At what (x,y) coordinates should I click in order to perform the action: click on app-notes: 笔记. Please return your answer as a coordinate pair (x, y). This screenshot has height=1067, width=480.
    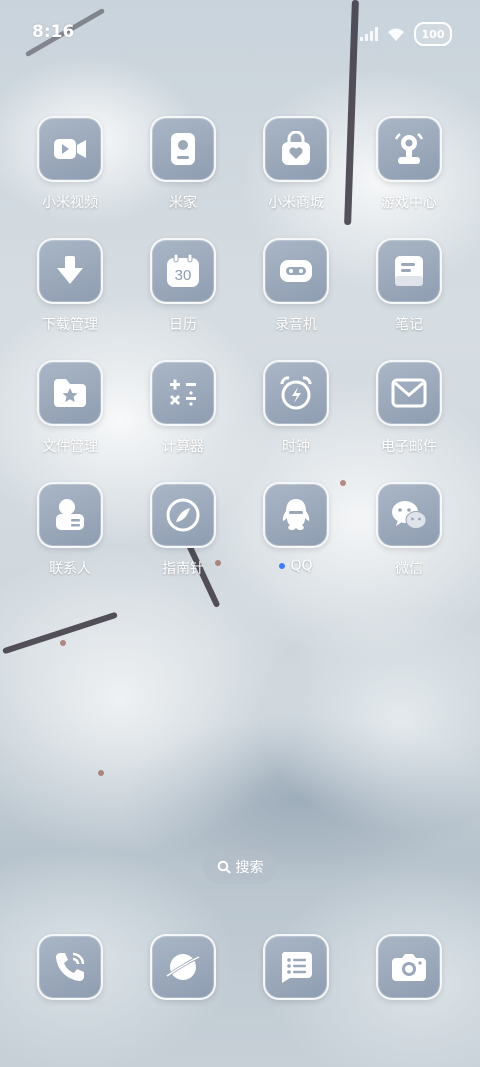
    Looking at the image, I should click on (409, 286).